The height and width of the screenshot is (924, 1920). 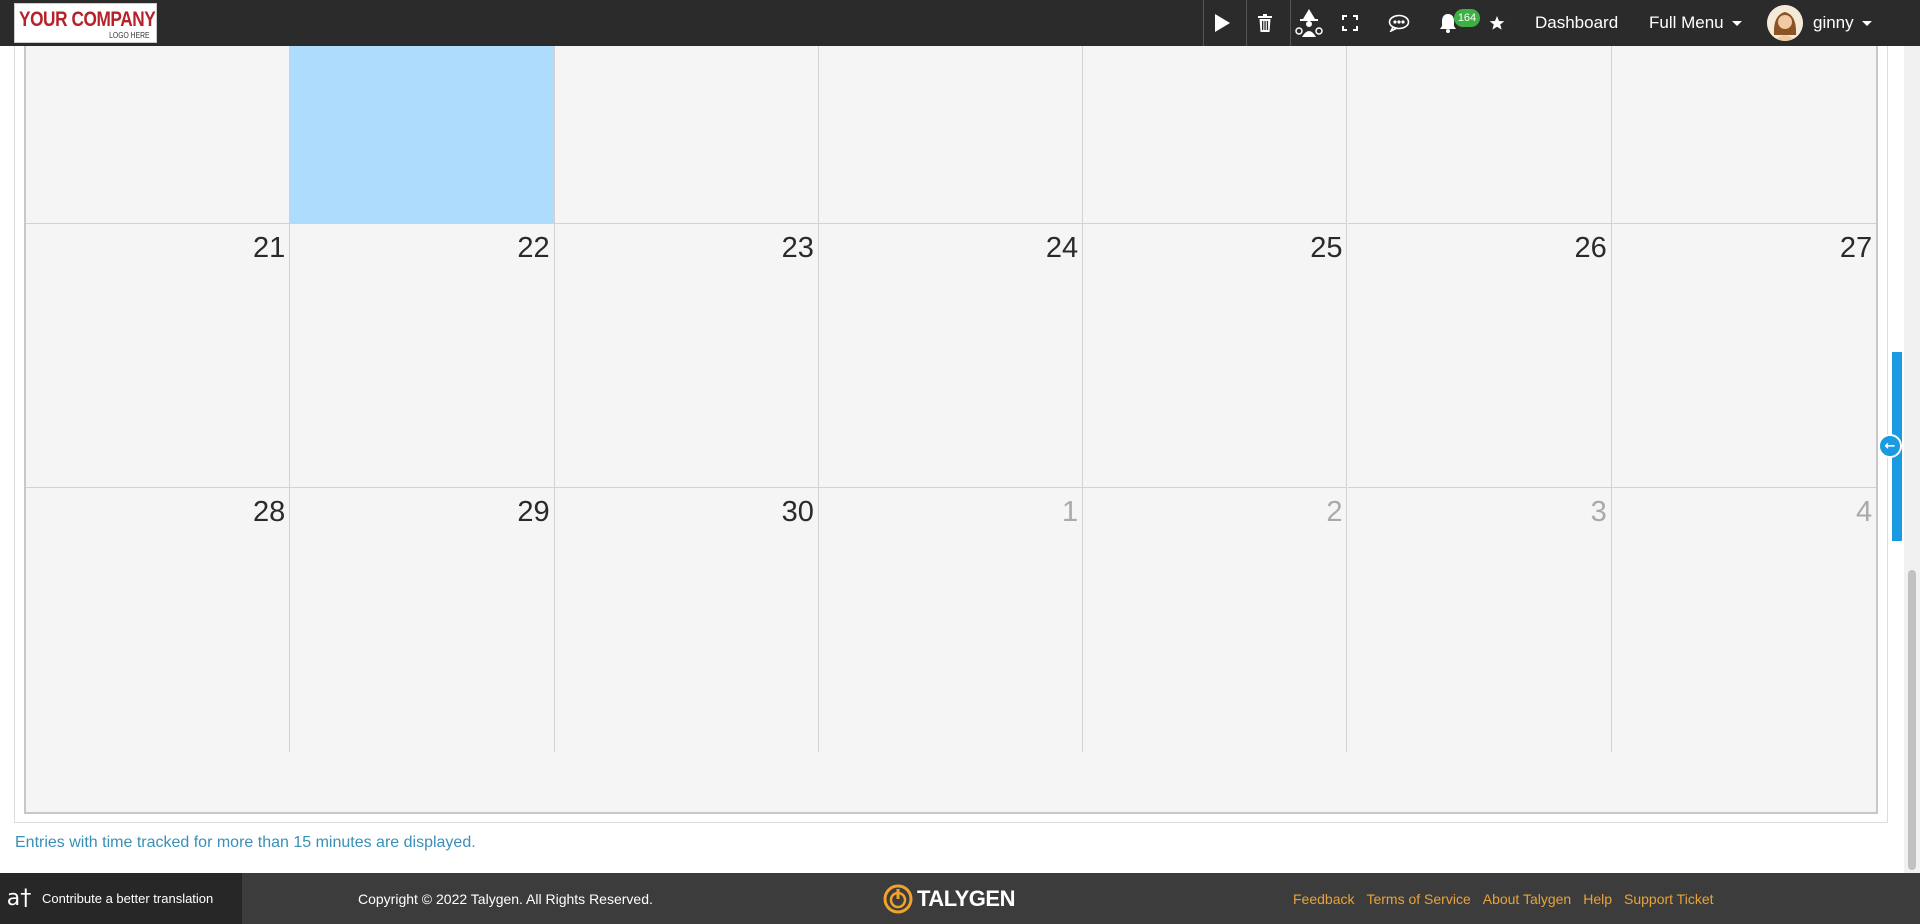 What do you see at coordinates (158, 356) in the screenshot?
I see `calendar-day: 21` at bounding box center [158, 356].